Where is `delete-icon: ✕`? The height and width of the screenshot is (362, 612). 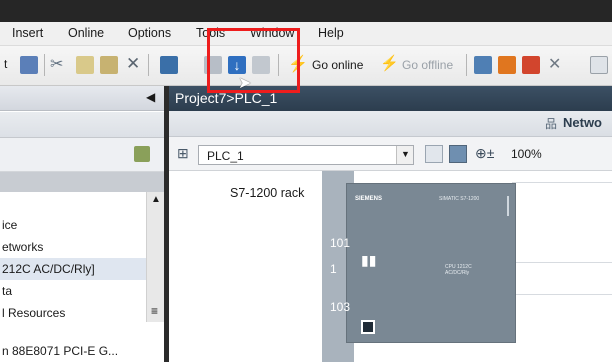 delete-icon: ✕ is located at coordinates (135, 63).